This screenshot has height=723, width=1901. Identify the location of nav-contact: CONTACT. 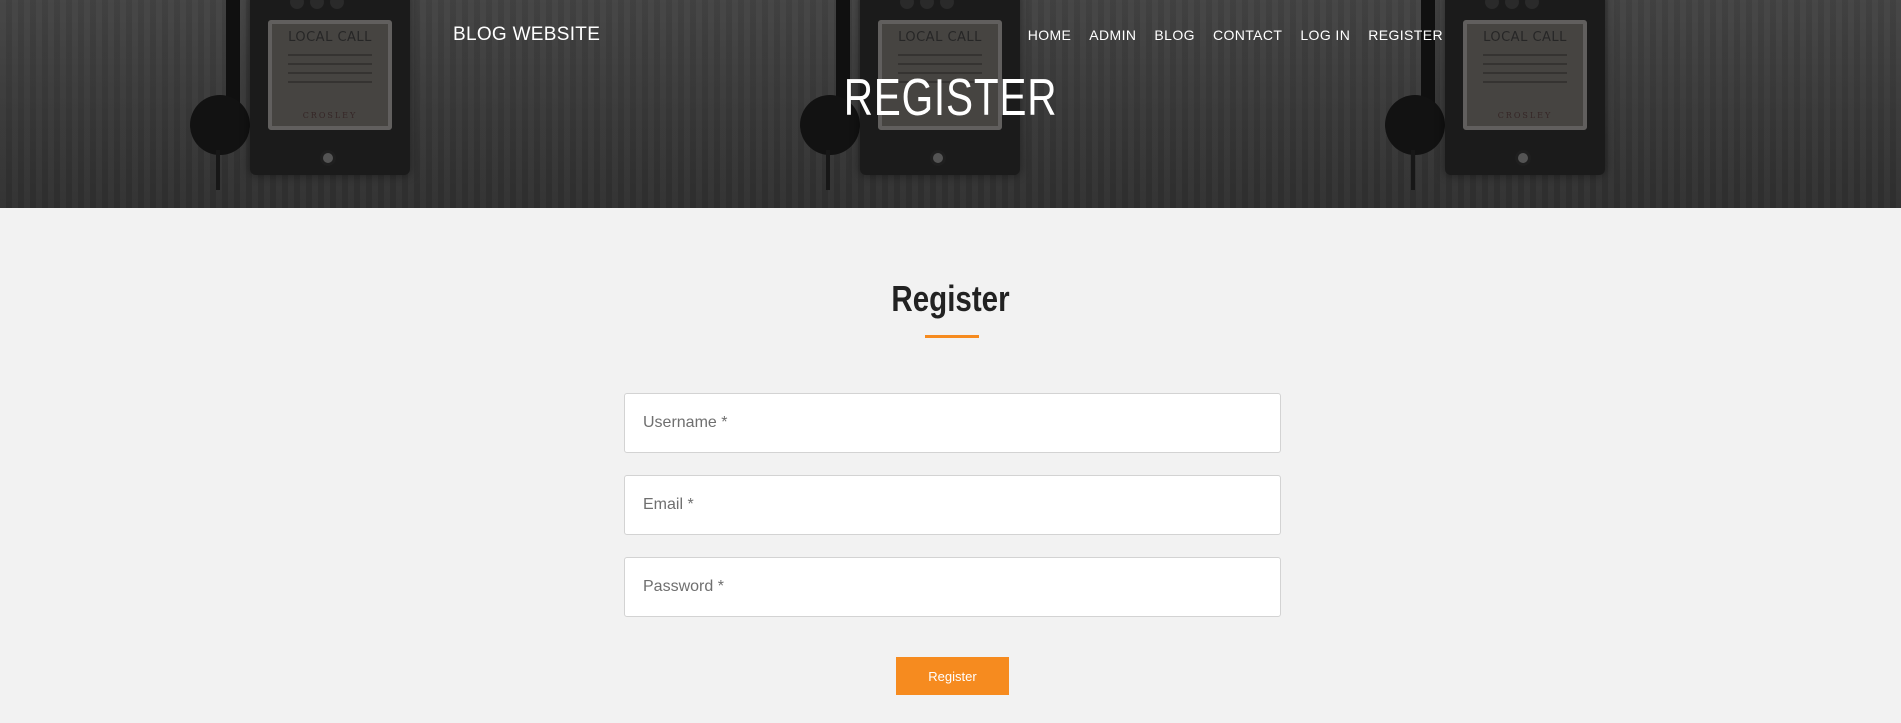
(1247, 35).